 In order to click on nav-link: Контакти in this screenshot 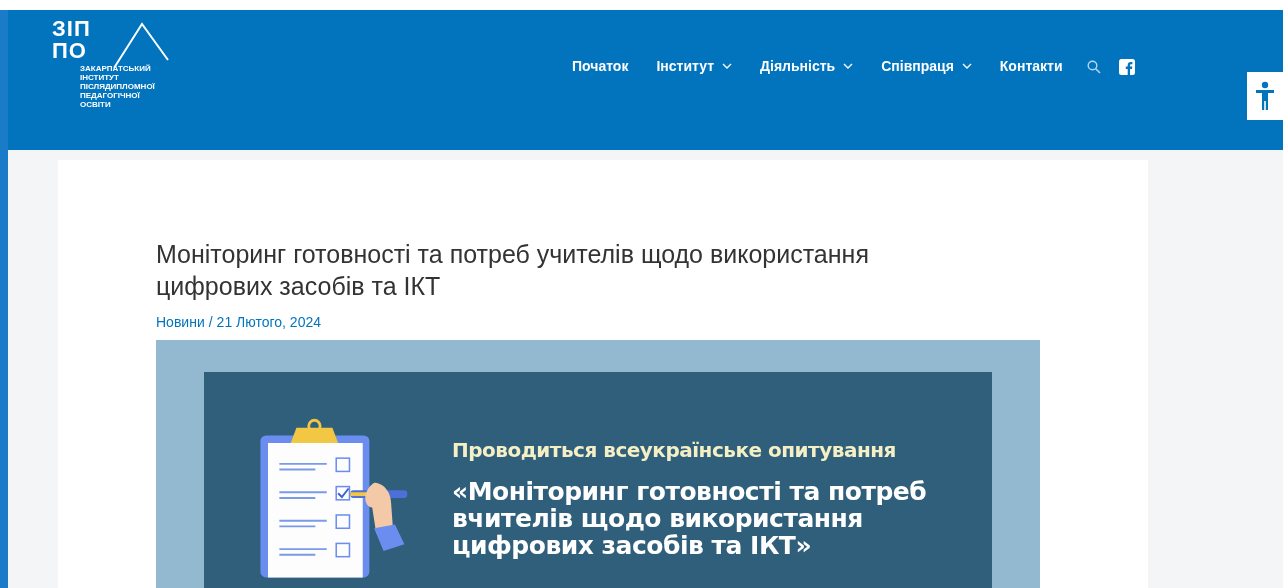, I will do `click(1031, 66)`.